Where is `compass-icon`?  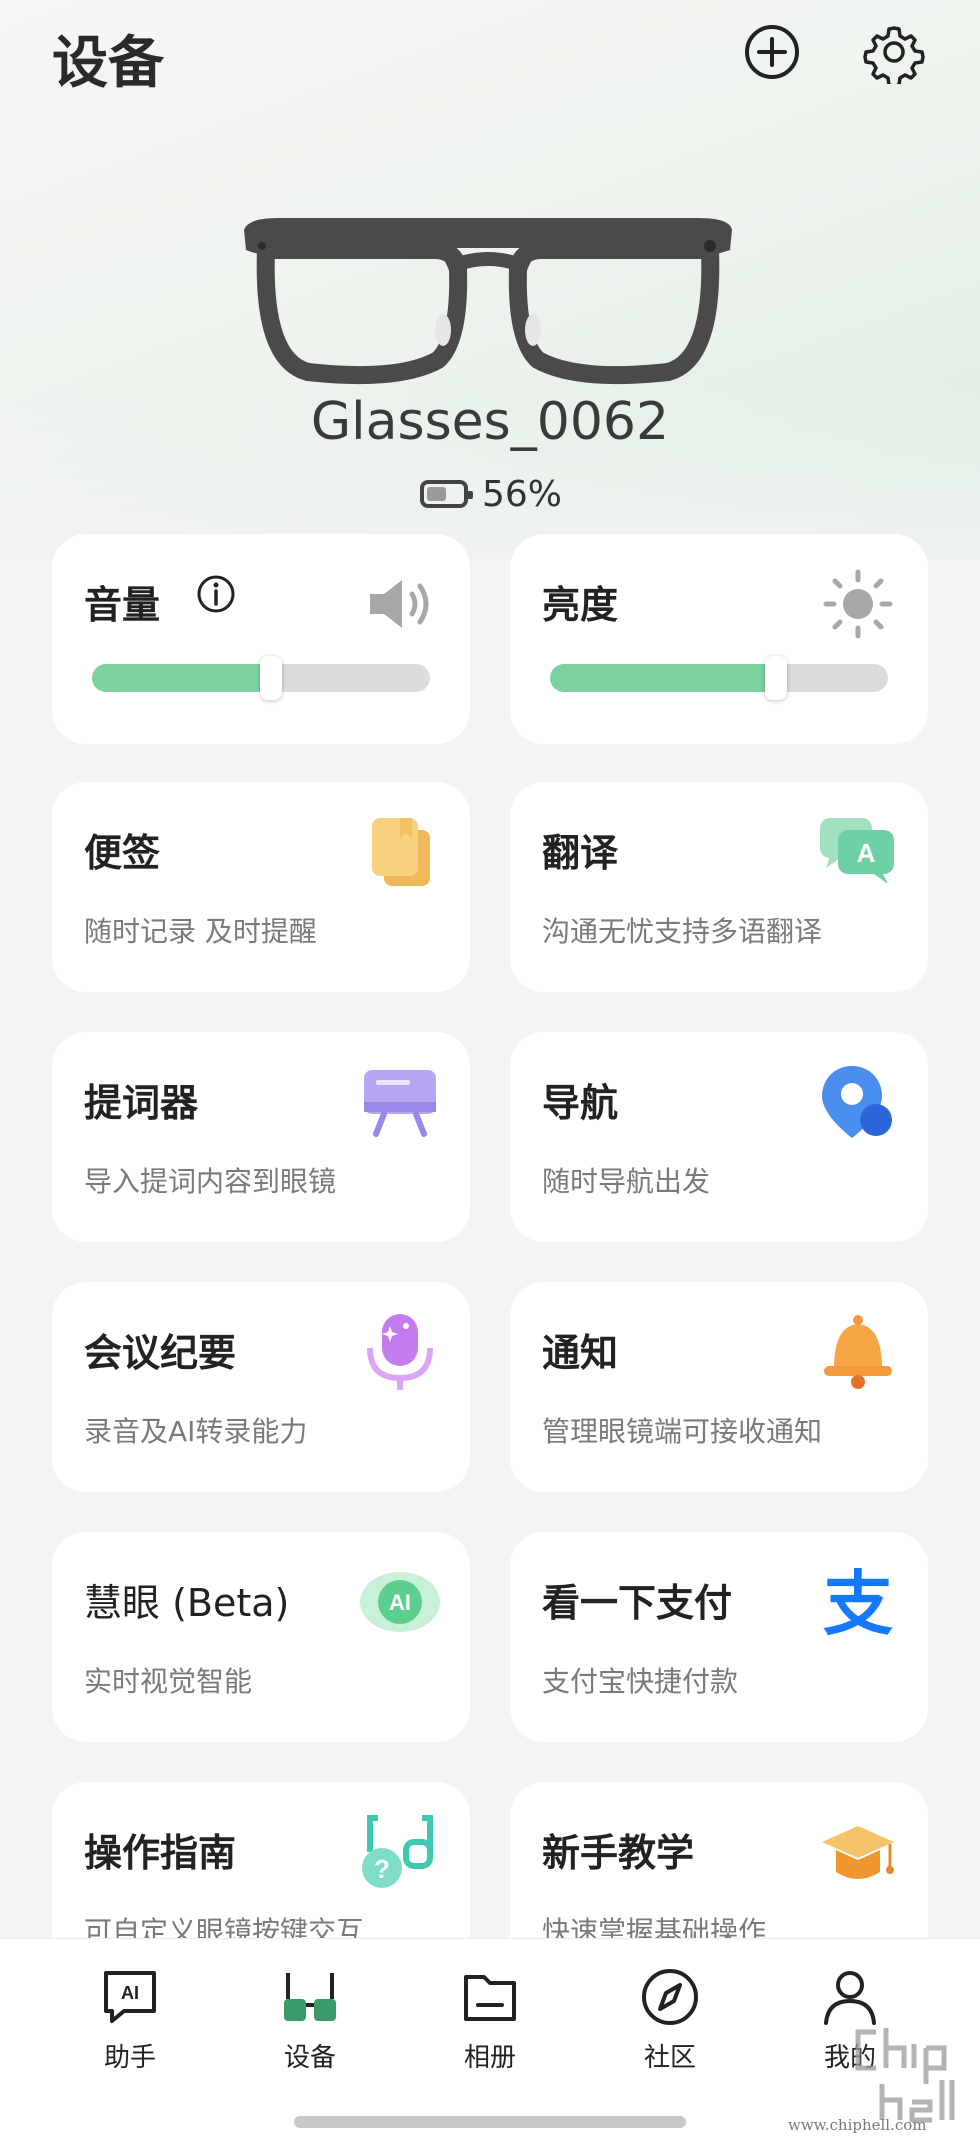 compass-icon is located at coordinates (670, 1997).